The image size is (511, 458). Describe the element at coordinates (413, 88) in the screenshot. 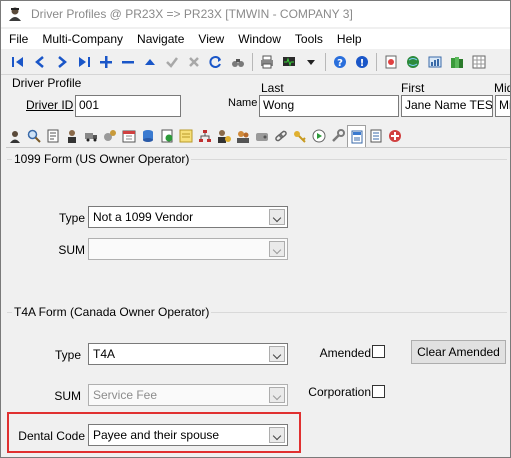

I see `first-name-label: First` at that location.